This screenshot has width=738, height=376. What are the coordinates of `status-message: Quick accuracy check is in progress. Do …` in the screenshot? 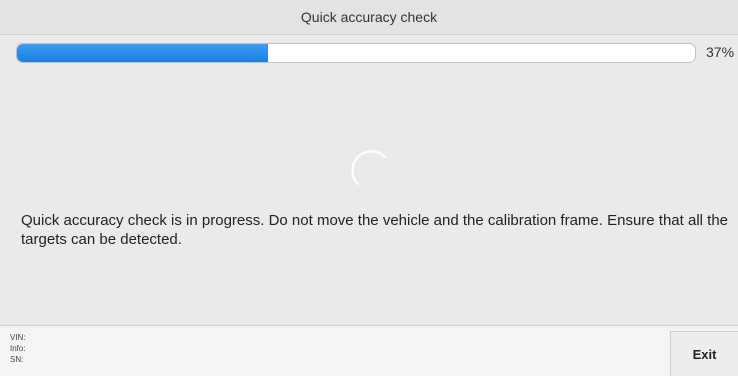 It's located at (375, 230).